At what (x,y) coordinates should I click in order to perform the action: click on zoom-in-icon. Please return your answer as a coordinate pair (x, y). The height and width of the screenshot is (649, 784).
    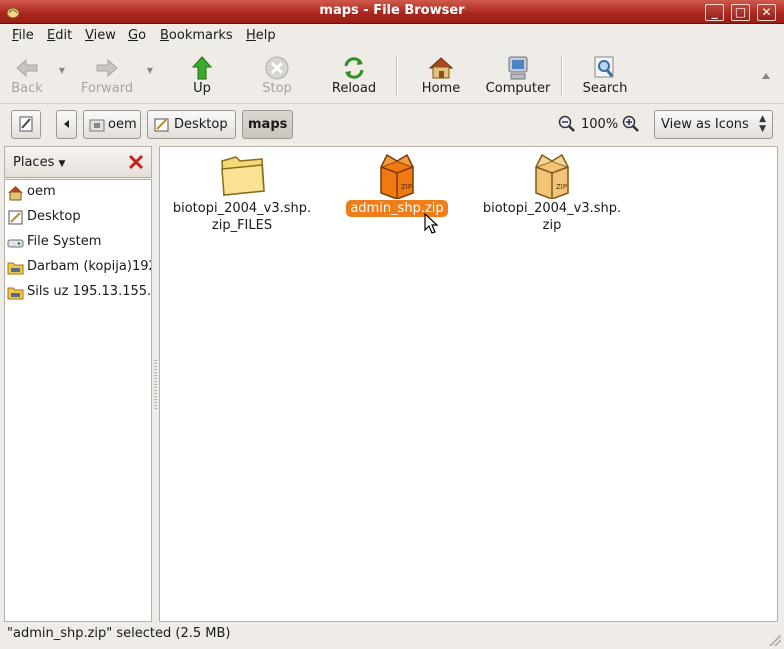
    Looking at the image, I should click on (631, 124).